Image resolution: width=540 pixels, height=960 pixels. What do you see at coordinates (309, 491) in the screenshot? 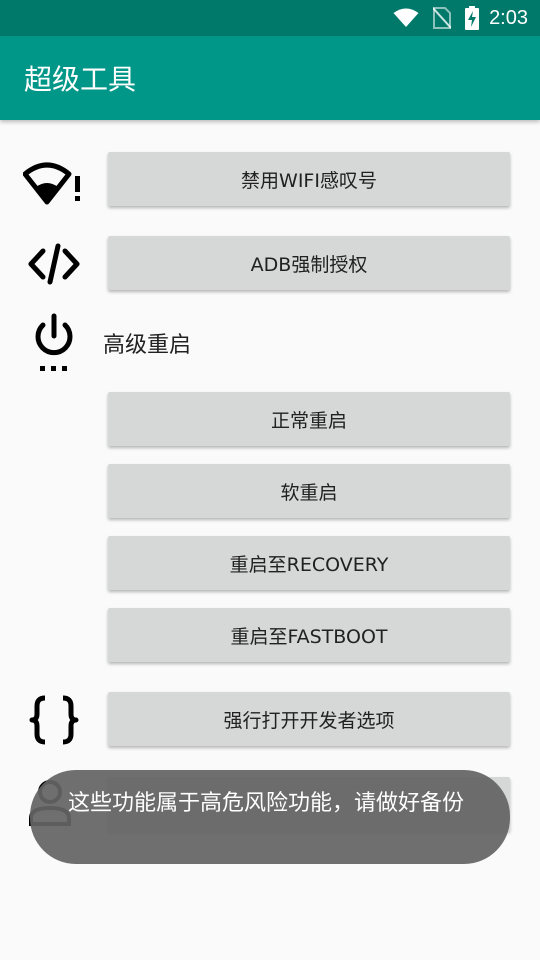
I see `soft-reboot-button: 软重启` at bounding box center [309, 491].